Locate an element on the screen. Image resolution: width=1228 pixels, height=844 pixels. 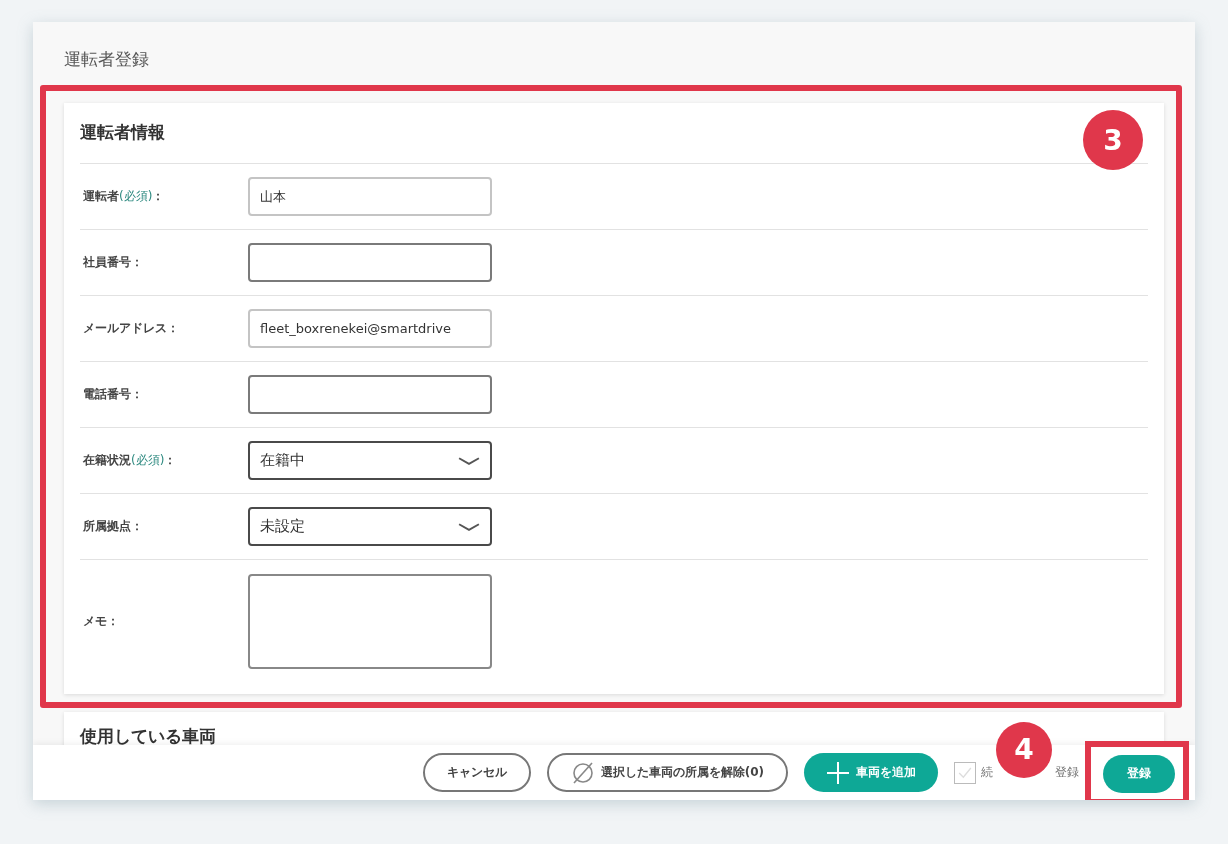
select-field: 在籍中 is located at coordinates (370, 460).